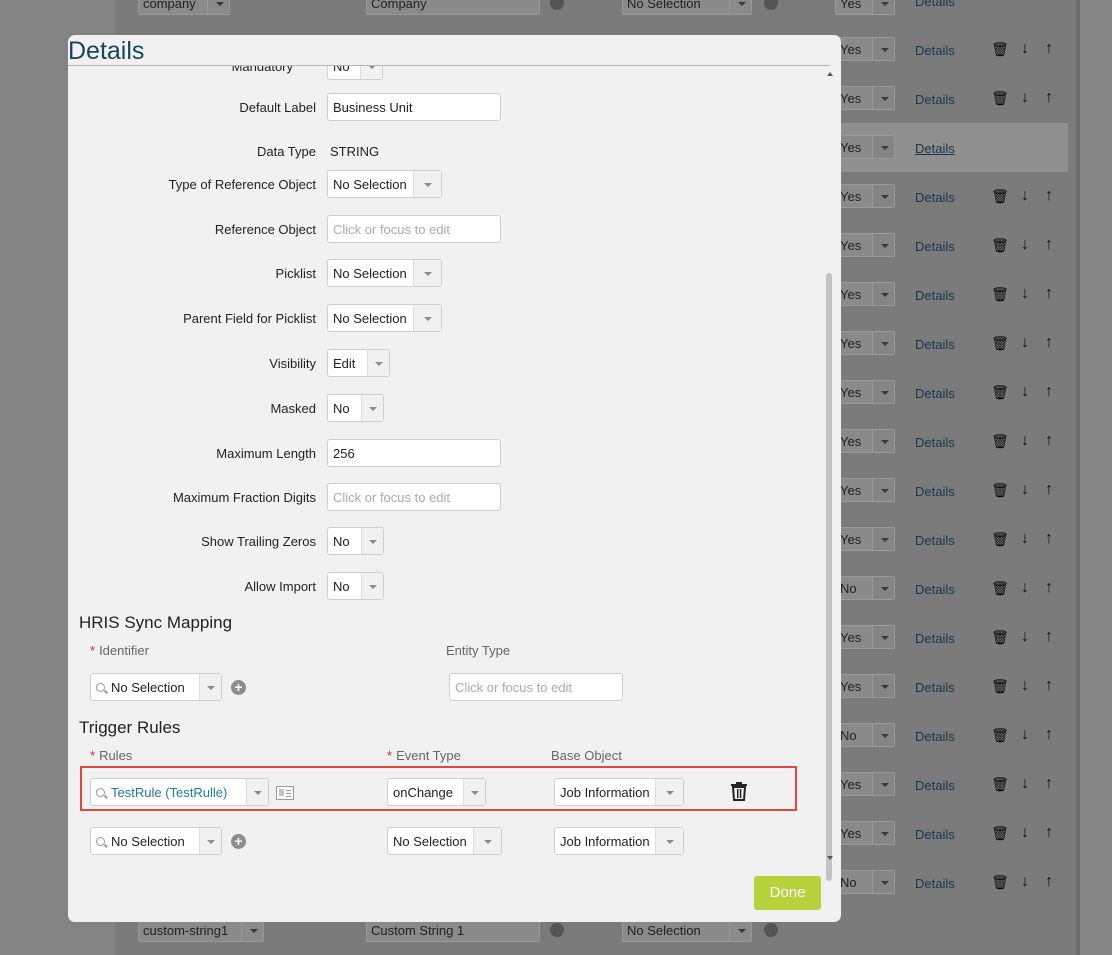 Image resolution: width=1112 pixels, height=955 pixels. What do you see at coordinates (414, 107) in the screenshot?
I see `default-label-input: Business Unit` at bounding box center [414, 107].